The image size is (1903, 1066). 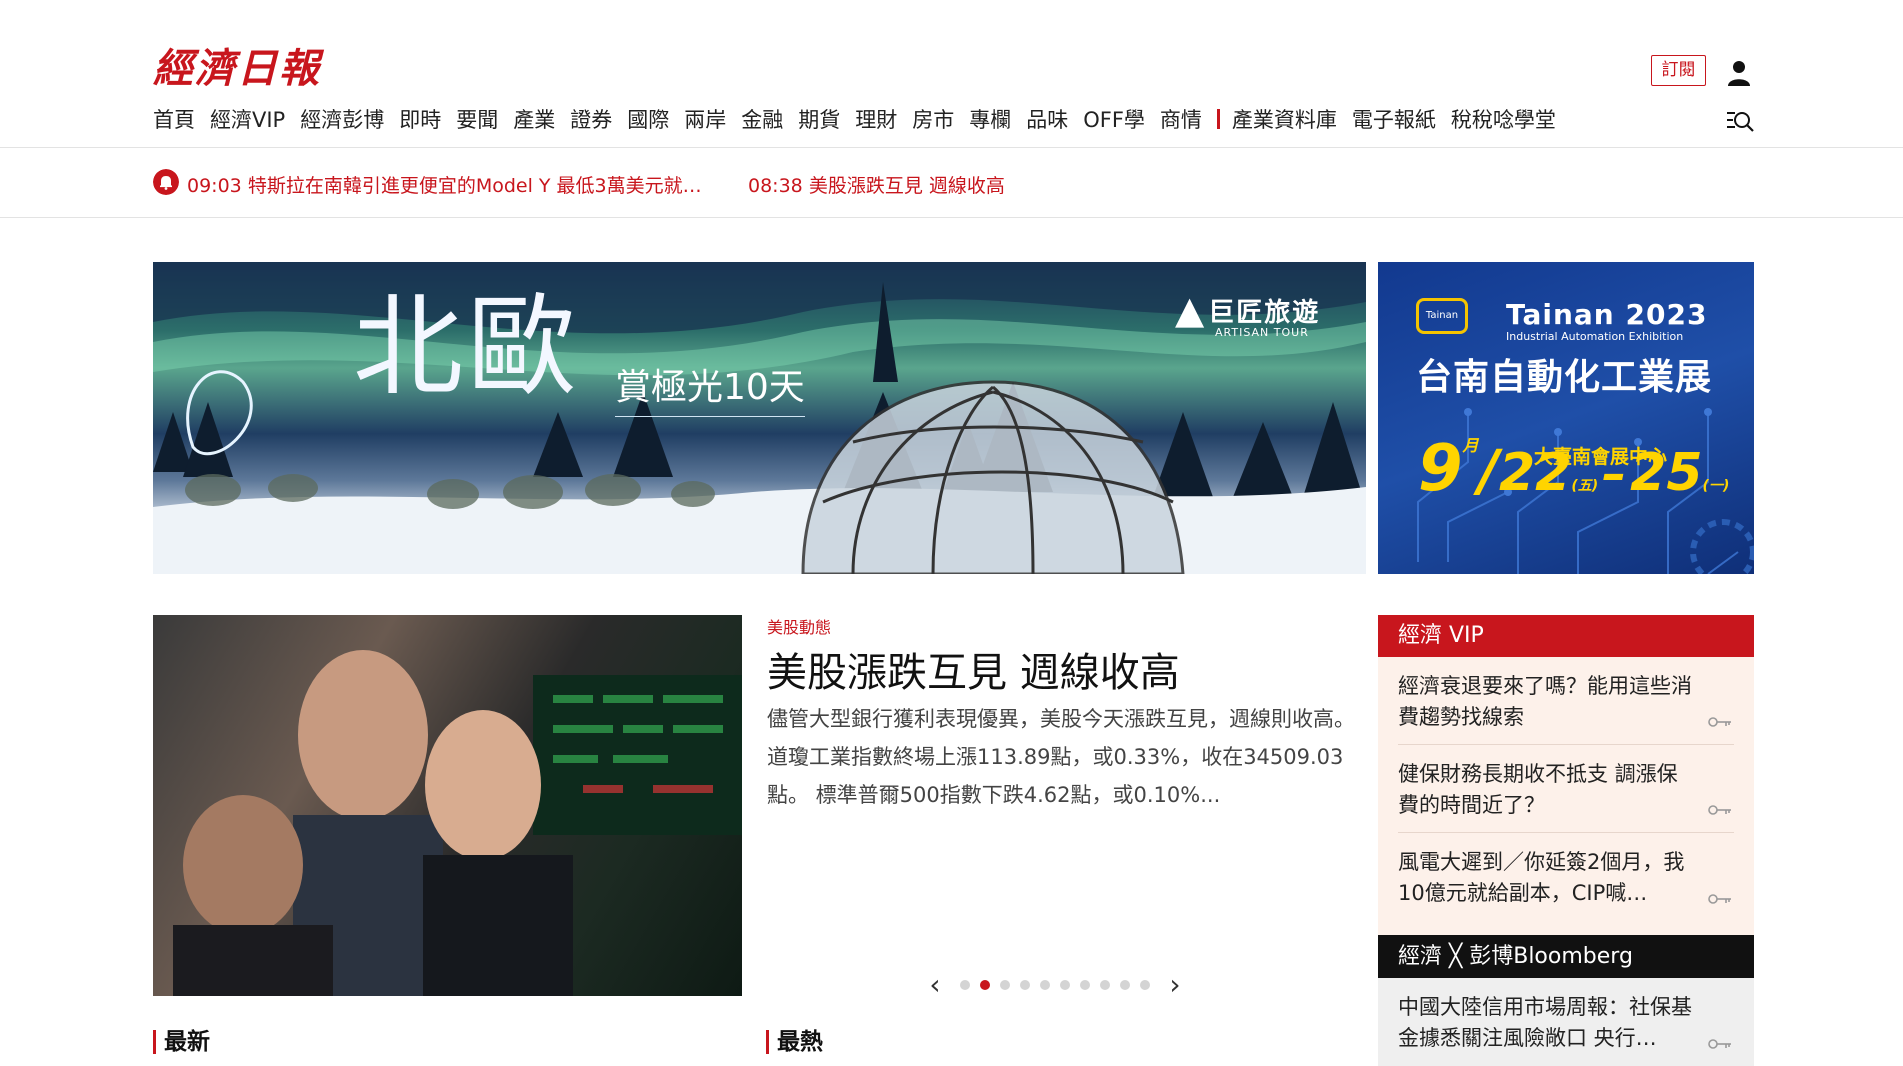 What do you see at coordinates (1739, 73) in the screenshot?
I see `user-icon` at bounding box center [1739, 73].